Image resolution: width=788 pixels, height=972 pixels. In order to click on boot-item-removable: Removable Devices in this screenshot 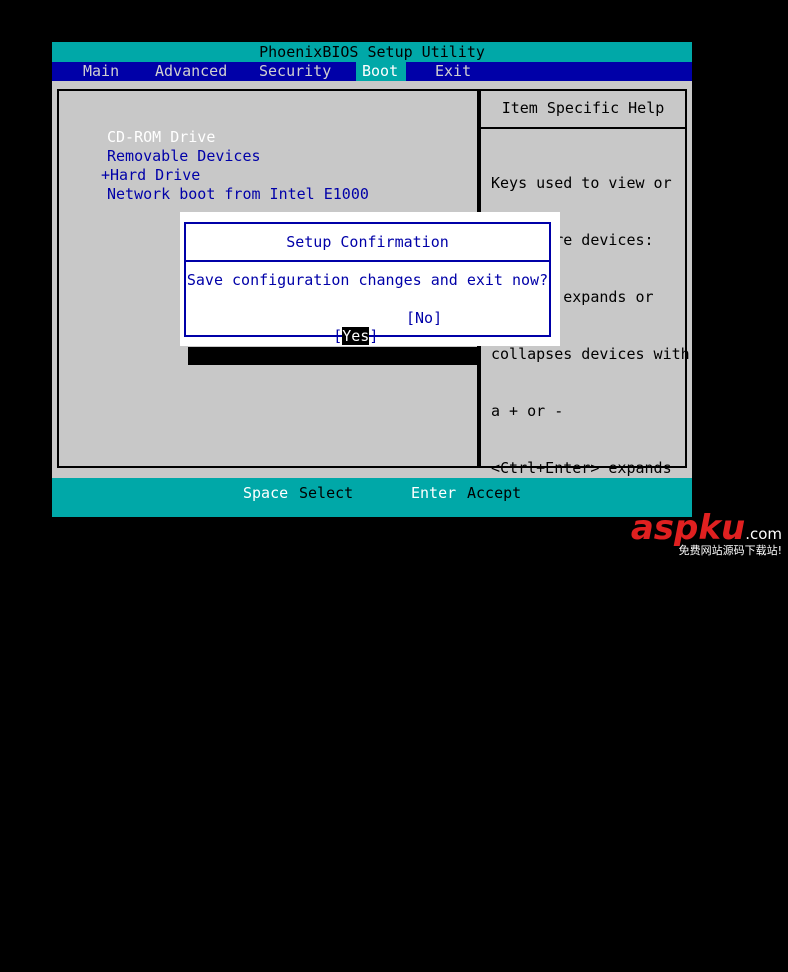, I will do `click(238, 156)`.